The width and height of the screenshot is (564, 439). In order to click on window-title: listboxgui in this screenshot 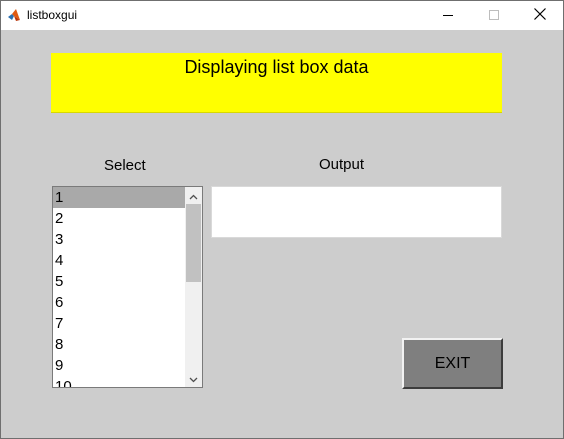, I will do `click(52, 15)`.